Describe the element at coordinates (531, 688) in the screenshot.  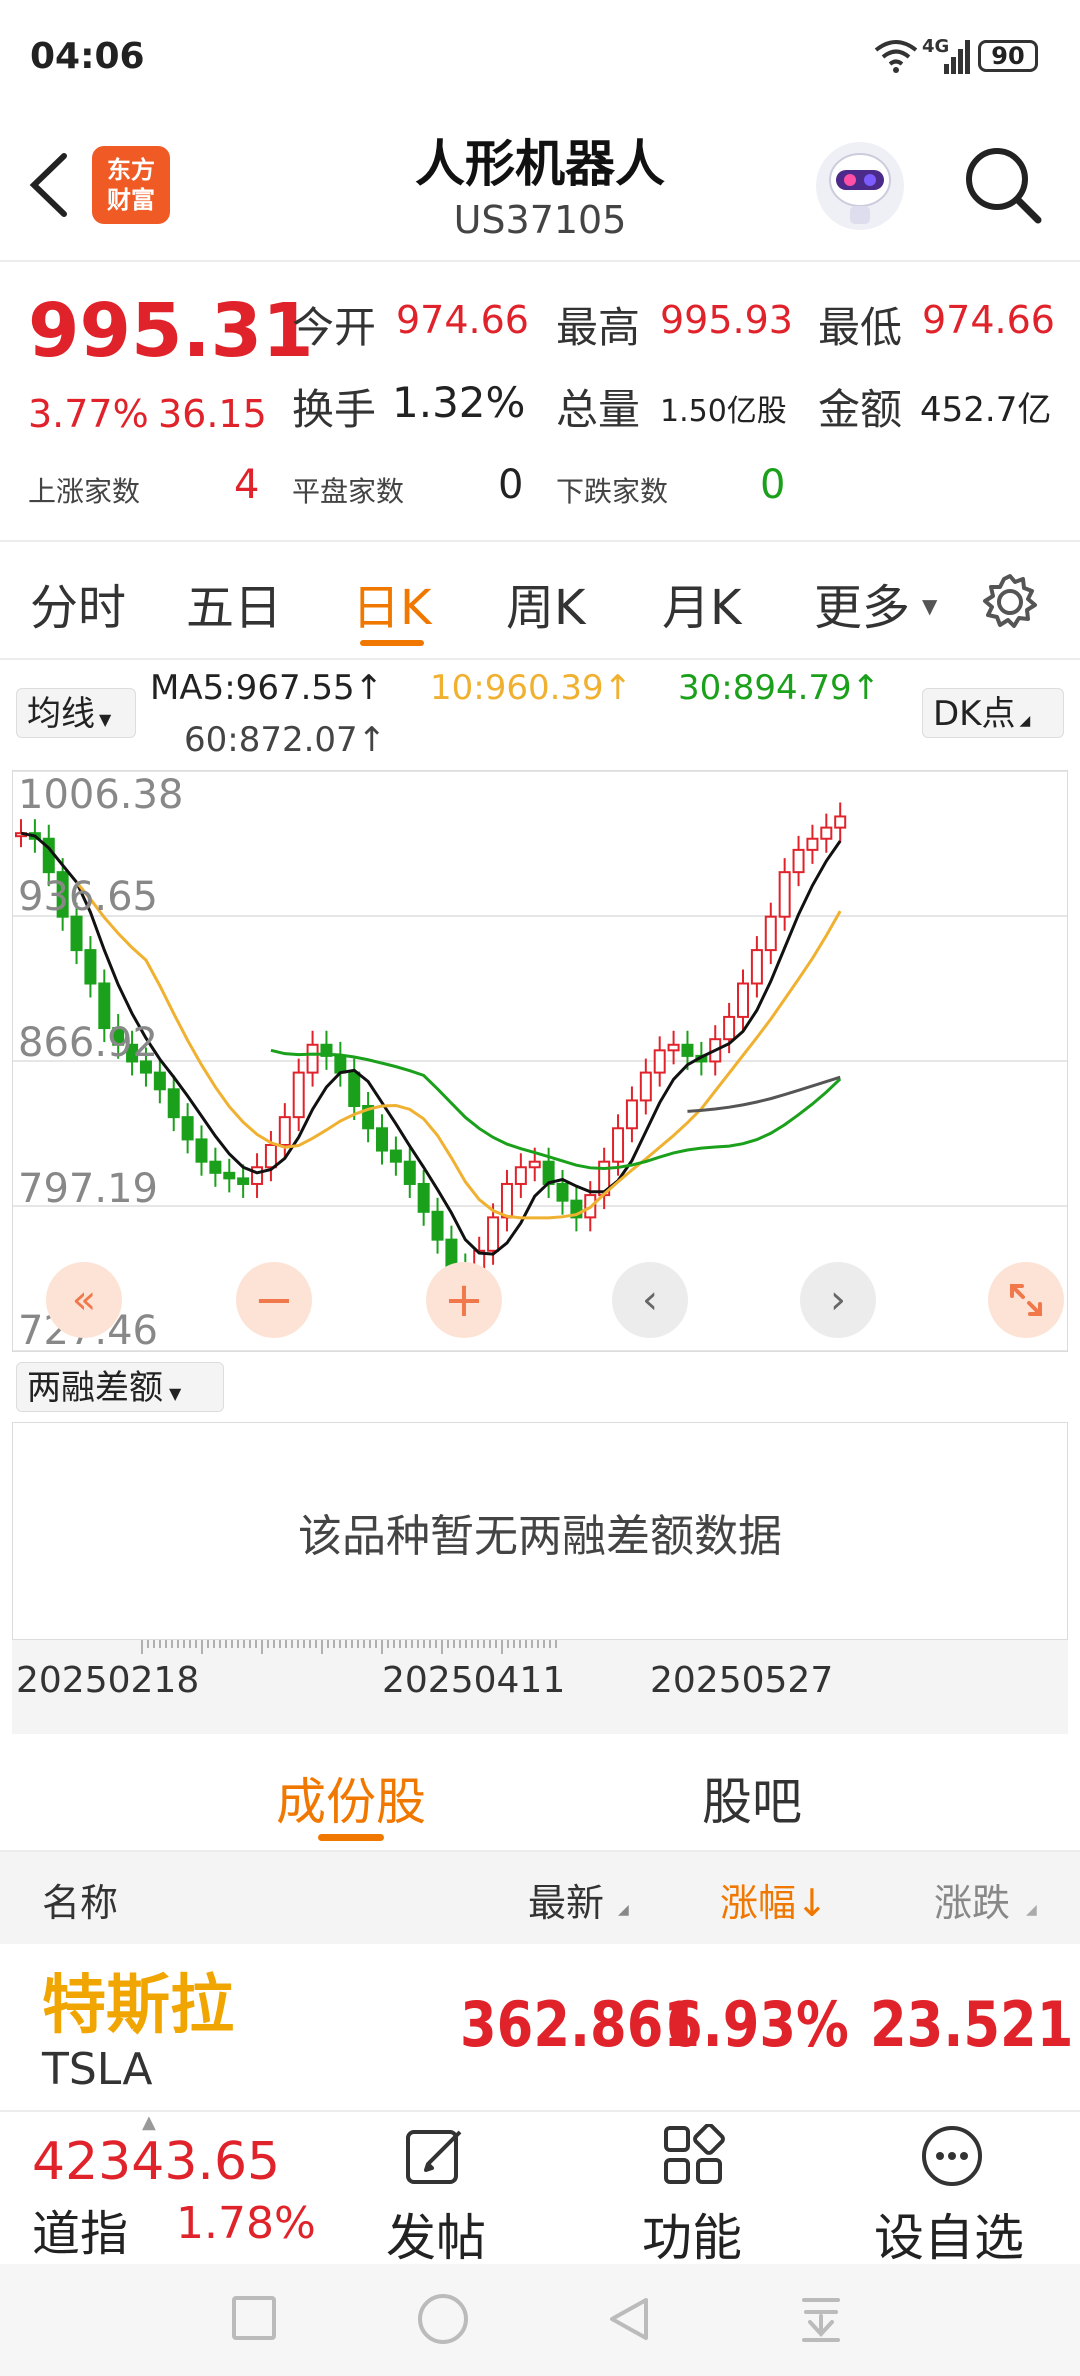
I see `ma10-value: 10:960.39↑` at that location.